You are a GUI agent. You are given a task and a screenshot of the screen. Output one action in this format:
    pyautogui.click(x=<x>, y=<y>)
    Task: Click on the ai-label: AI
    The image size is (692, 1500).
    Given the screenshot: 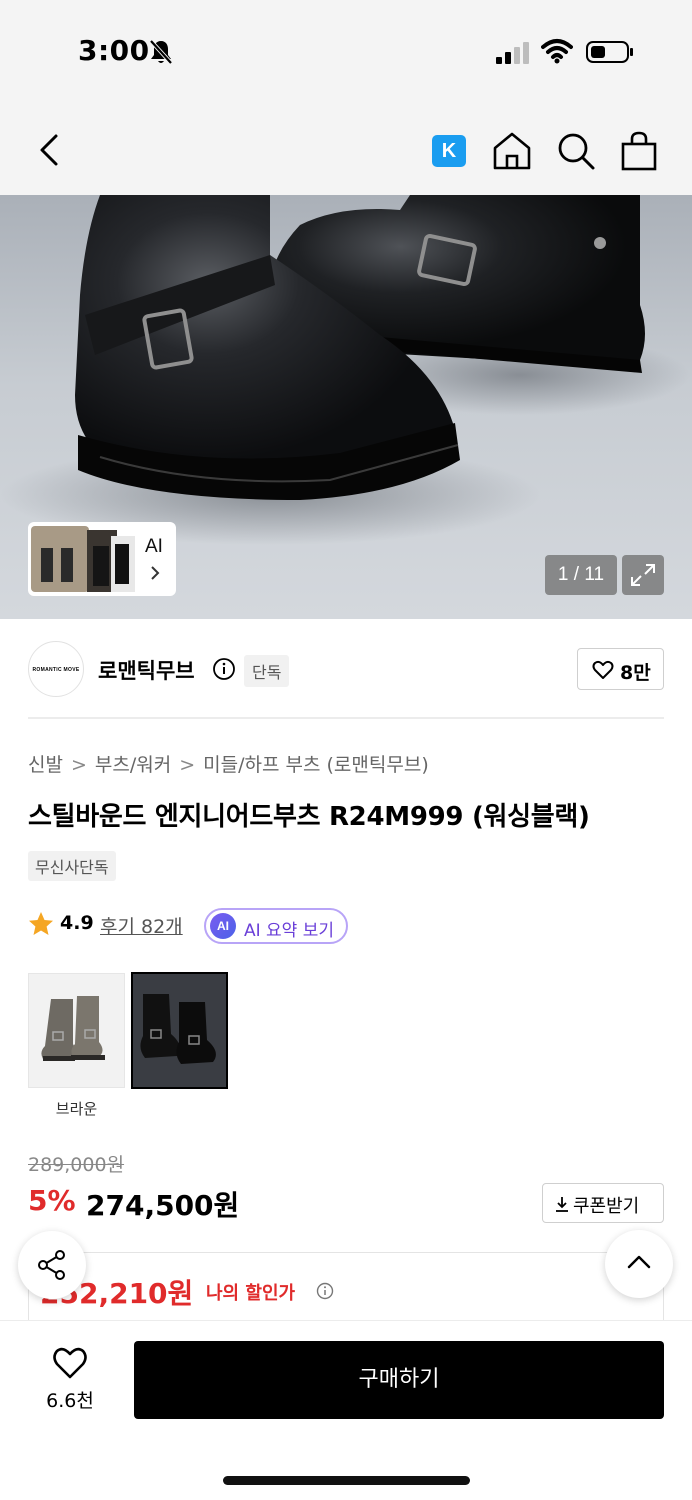 What is the action you would take?
    pyautogui.click(x=154, y=546)
    